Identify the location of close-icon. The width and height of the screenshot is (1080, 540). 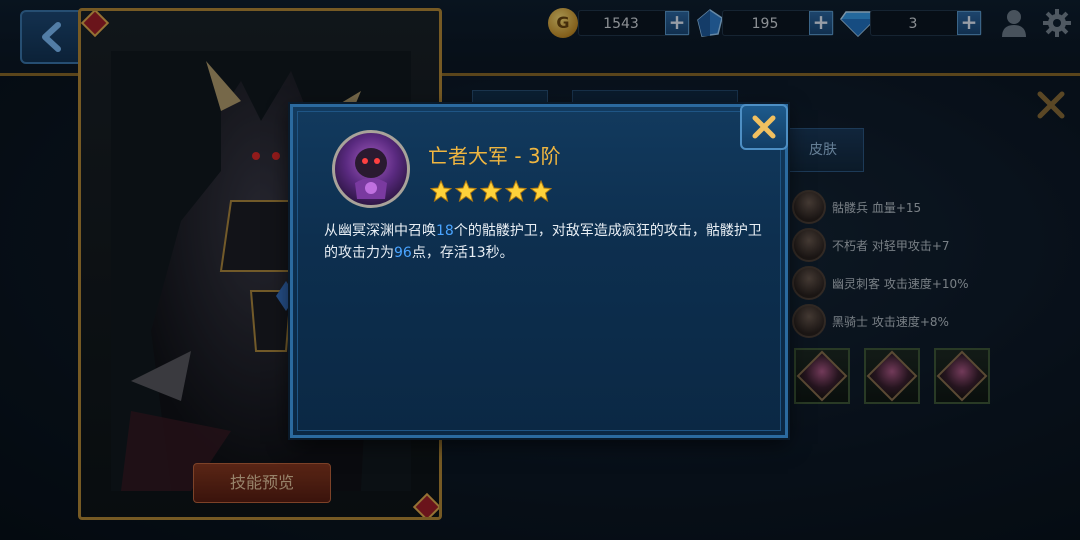
(764, 127).